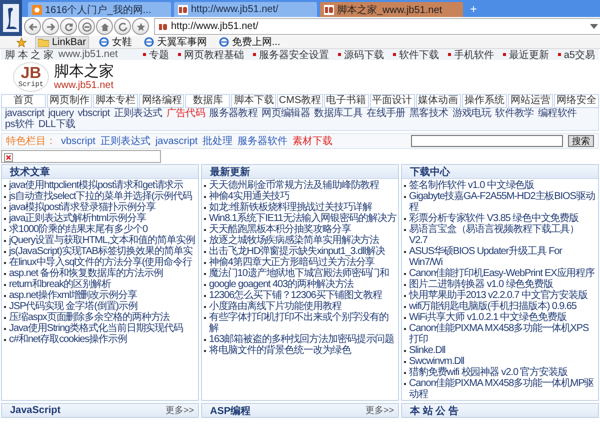  What do you see at coordinates (487, 141) in the screenshot?
I see `search-field` at bounding box center [487, 141].